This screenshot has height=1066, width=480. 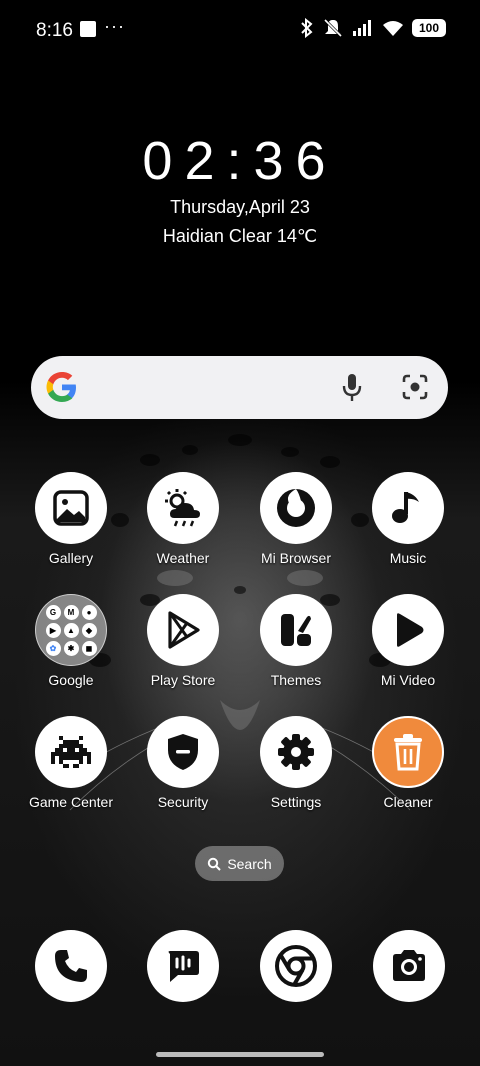 I want to click on app-mi-browser: Mi Browser, so click(x=296, y=519).